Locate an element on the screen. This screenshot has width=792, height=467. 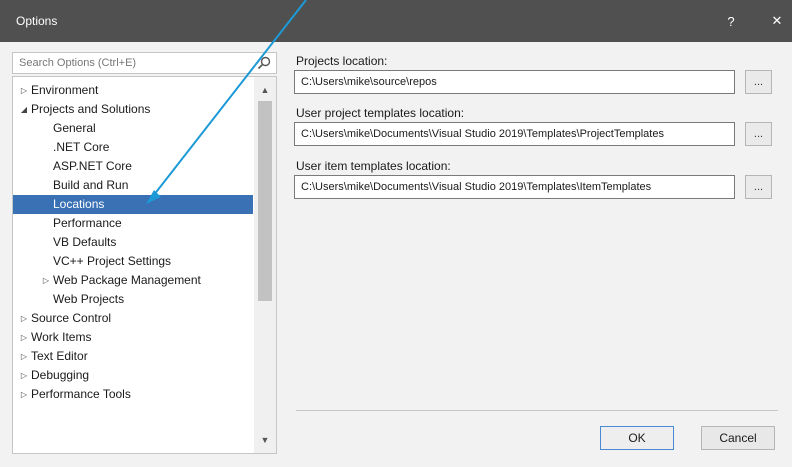
tree-scrollbar: ▲ ▼ is located at coordinates (265, 265).